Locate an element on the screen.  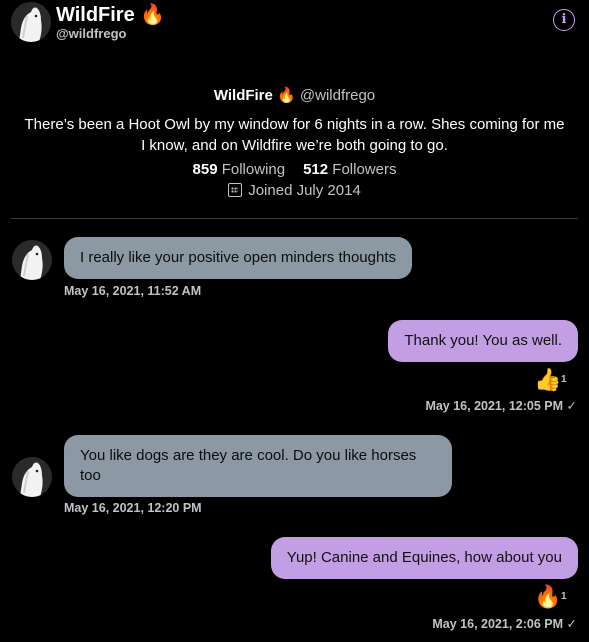
profile-handle: @wildfrego is located at coordinates (337, 95).